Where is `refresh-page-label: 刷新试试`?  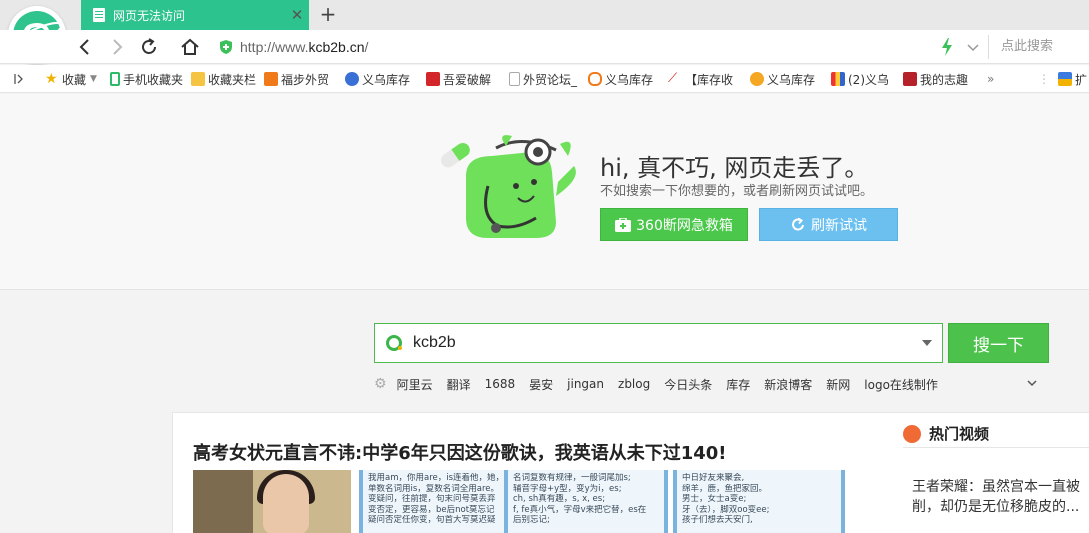 refresh-page-label: 刷新试试 is located at coordinates (839, 225).